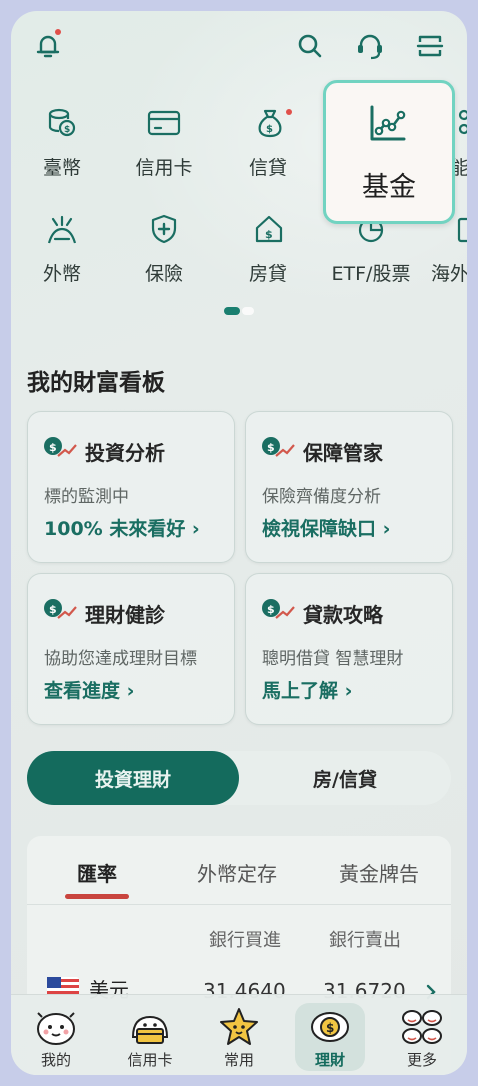 Image resolution: width=478 pixels, height=1086 pixels. What do you see at coordinates (321, 497) in the screenshot?
I see `card-subtitle: 保險齊備度分析` at bounding box center [321, 497].